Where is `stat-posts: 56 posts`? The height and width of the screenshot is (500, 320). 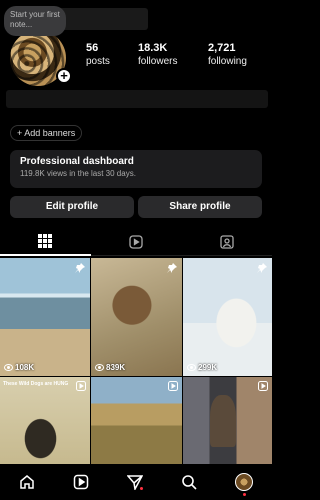 stat-posts: 56 posts is located at coordinates (115, 54).